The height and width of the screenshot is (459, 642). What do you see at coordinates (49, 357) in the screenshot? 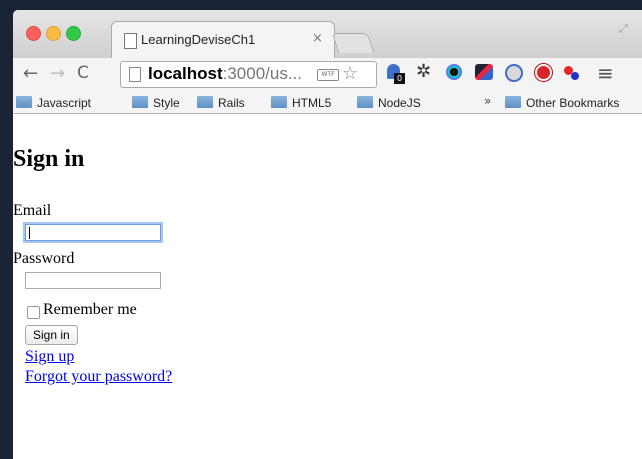
I see `sign-up-link: Sign up` at bounding box center [49, 357].